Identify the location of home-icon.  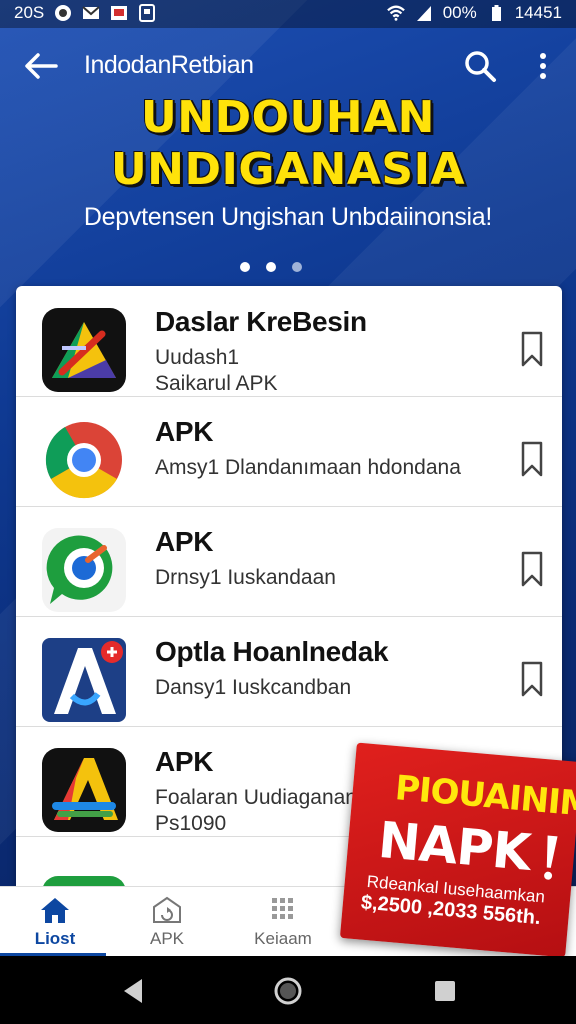
(55, 910).